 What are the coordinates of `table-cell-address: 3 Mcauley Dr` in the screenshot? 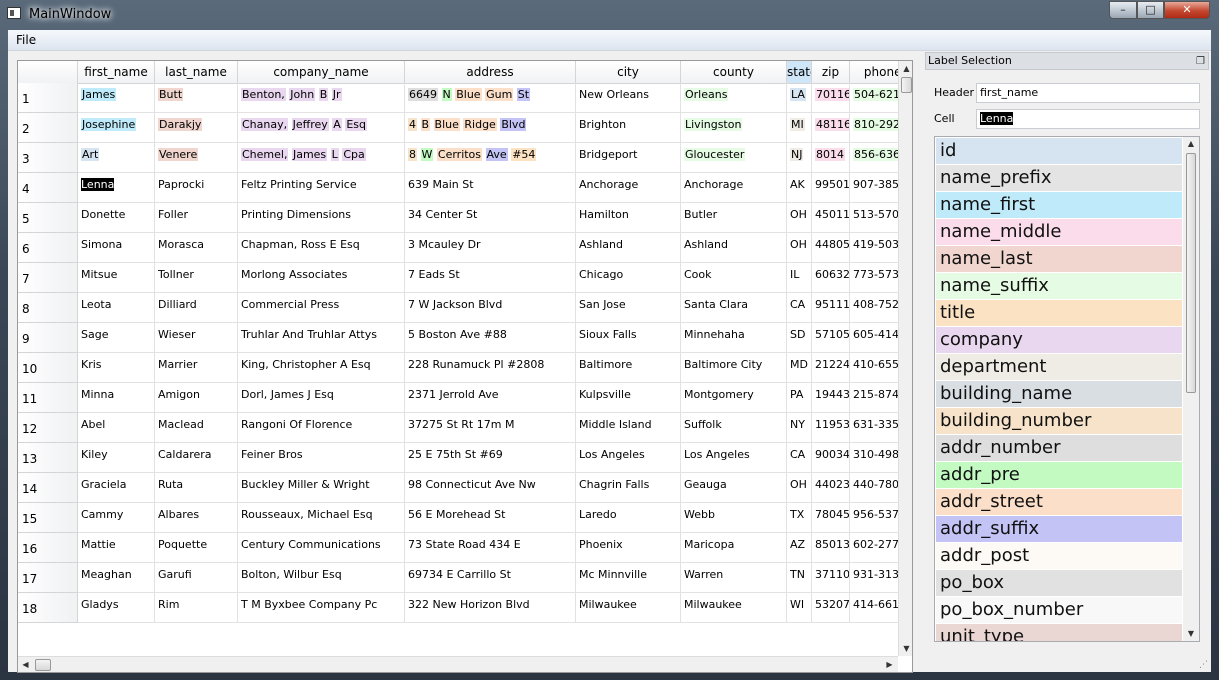 It's located at (490, 248).